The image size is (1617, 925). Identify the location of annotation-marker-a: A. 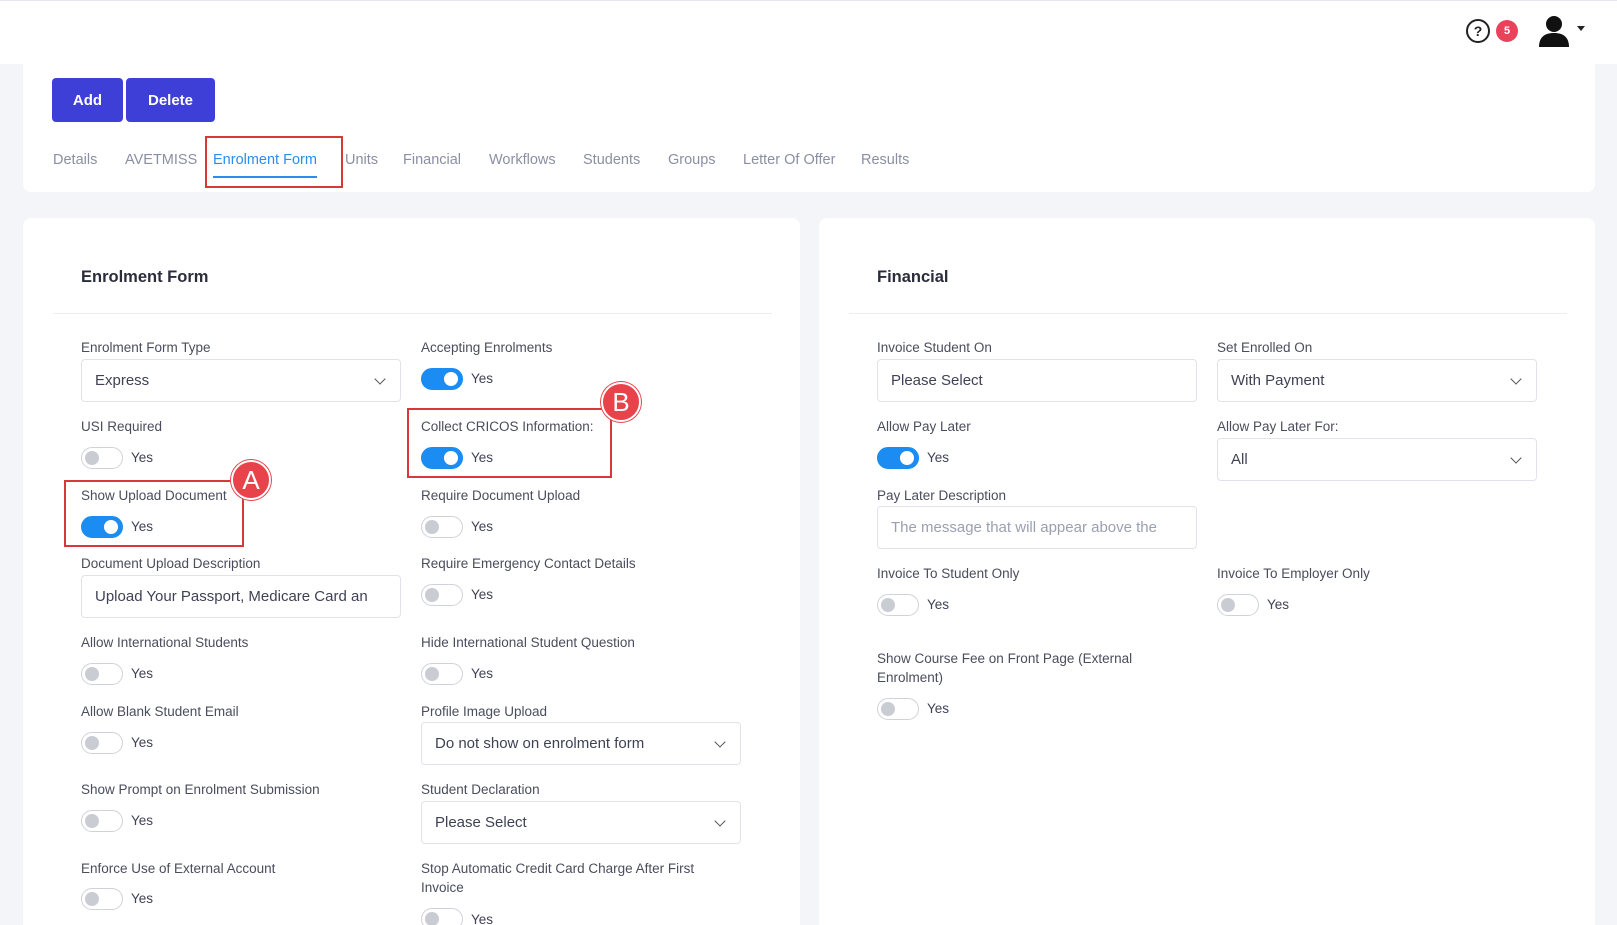
(251, 480).